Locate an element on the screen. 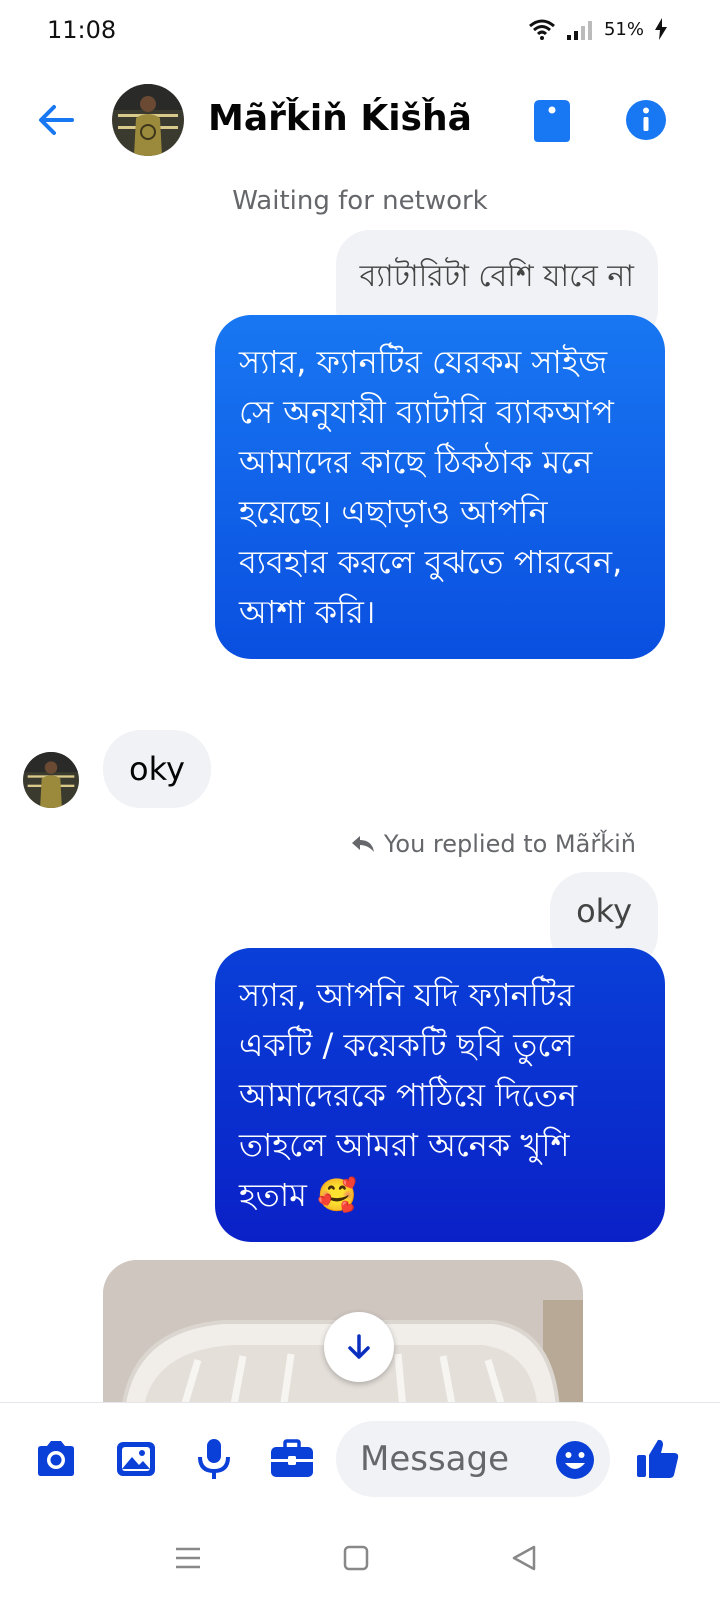 Image resolution: width=720 pixels, height=1600 pixels. contact-name: Mãřǩiň Ḱišȟã is located at coordinates (340, 118).